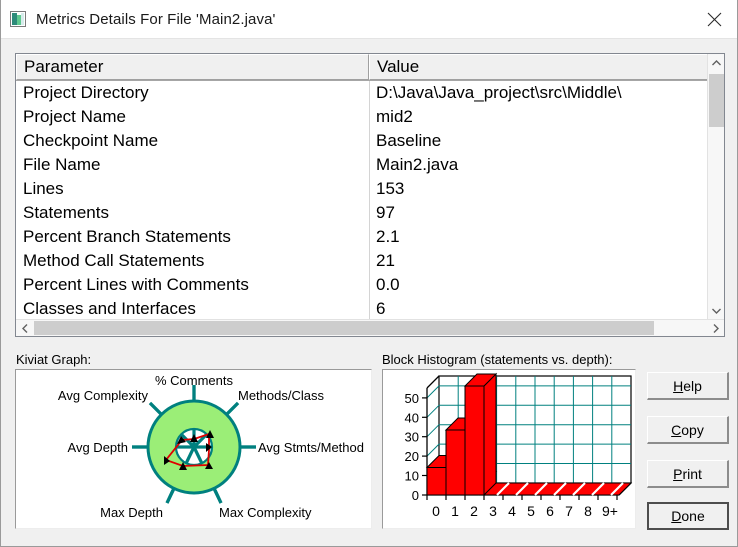  What do you see at coordinates (192, 117) in the screenshot?
I see `cell-parameter: Project Name` at bounding box center [192, 117].